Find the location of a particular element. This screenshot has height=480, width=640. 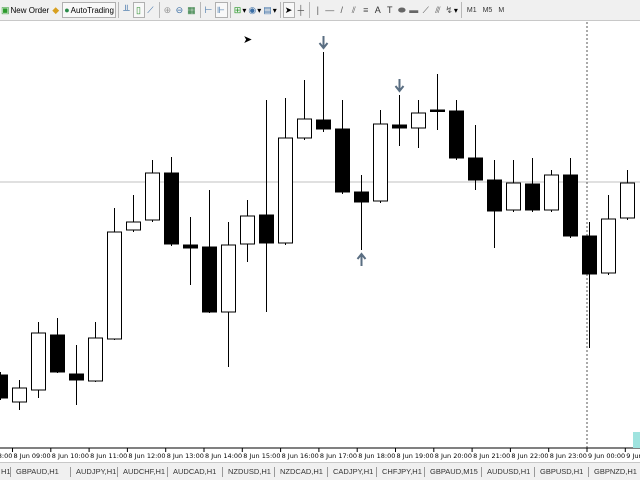

chart-tab: GBPAUD,M15 is located at coordinates (451, 472).